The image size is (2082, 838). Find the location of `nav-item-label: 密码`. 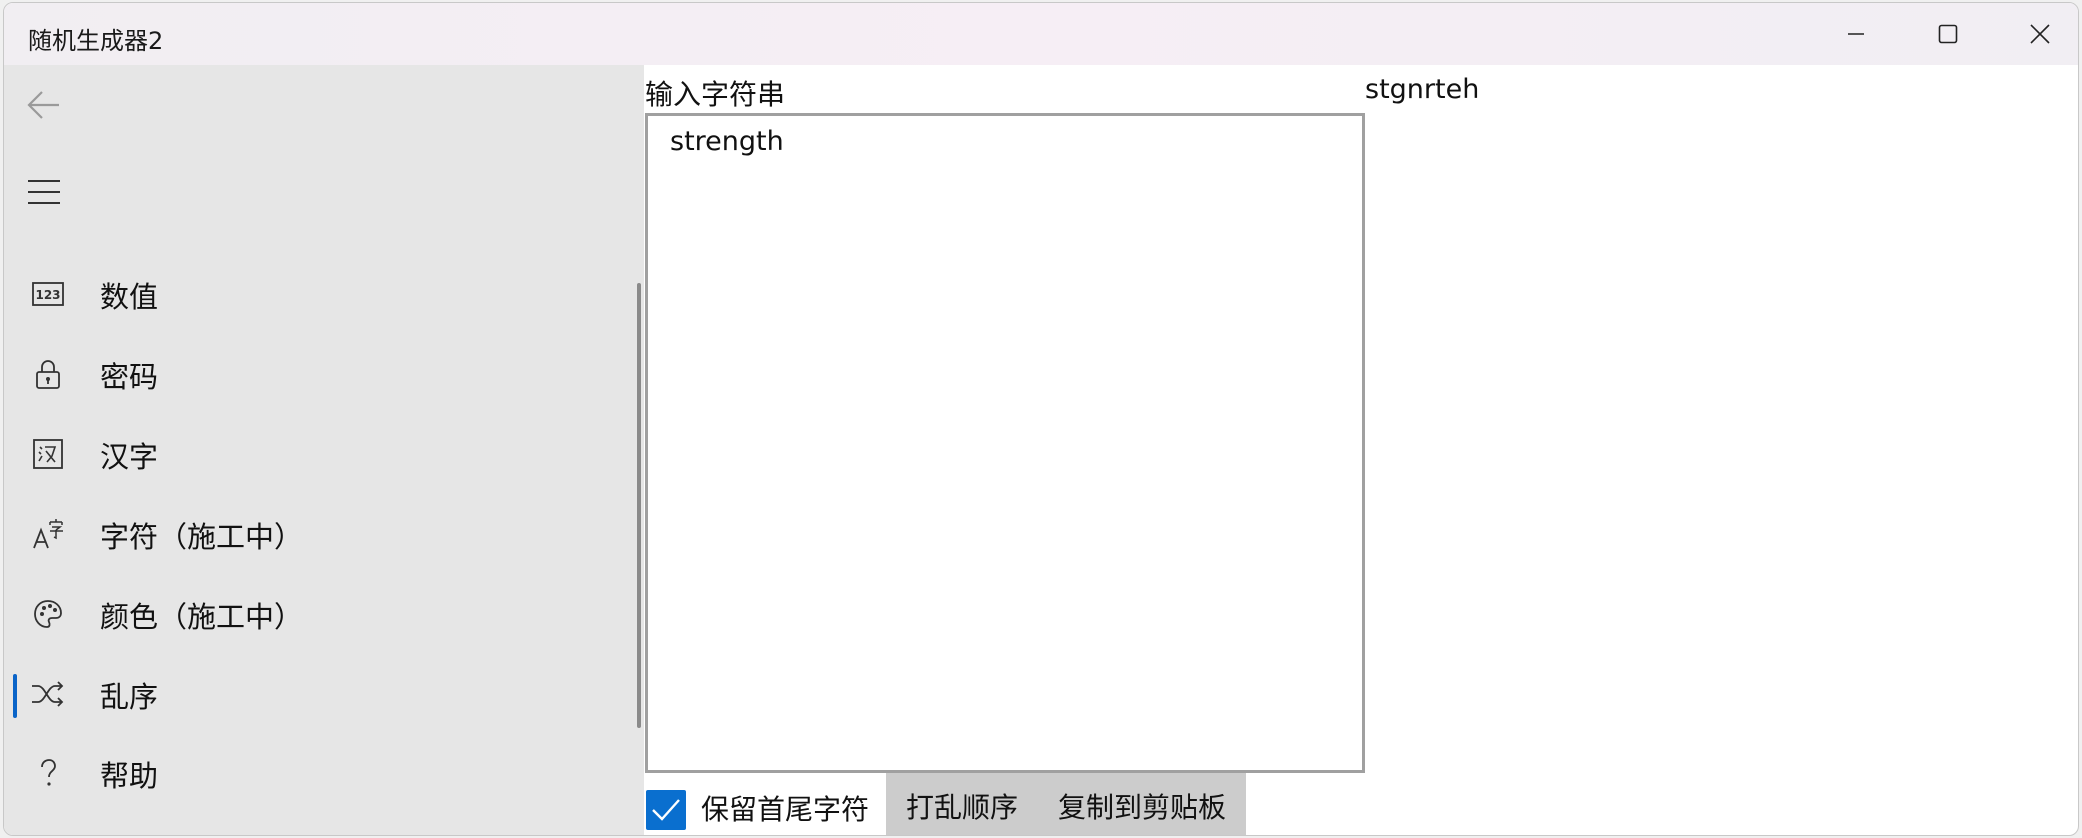

nav-item-label: 密码 is located at coordinates (129, 377).